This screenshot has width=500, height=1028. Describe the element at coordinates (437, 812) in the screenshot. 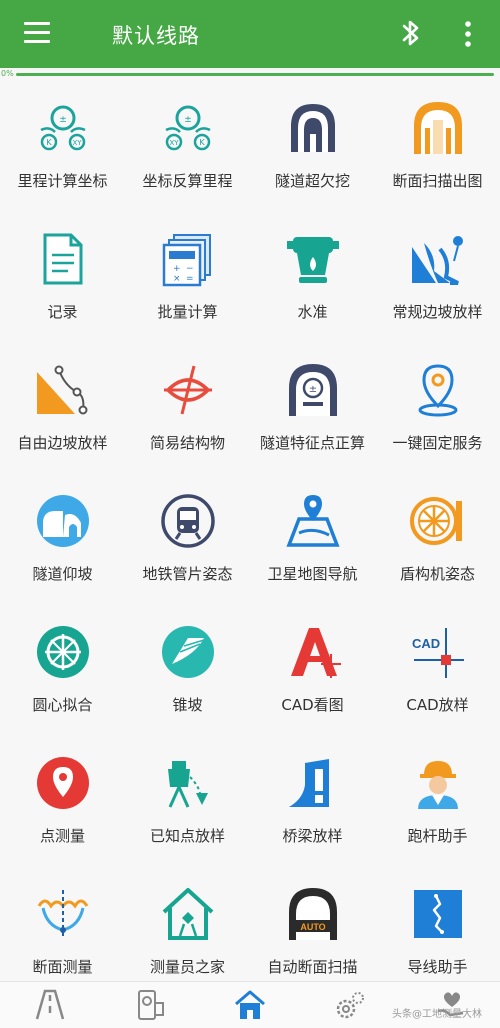

I see `tool-pole-assistant: 跑杆助手` at that location.